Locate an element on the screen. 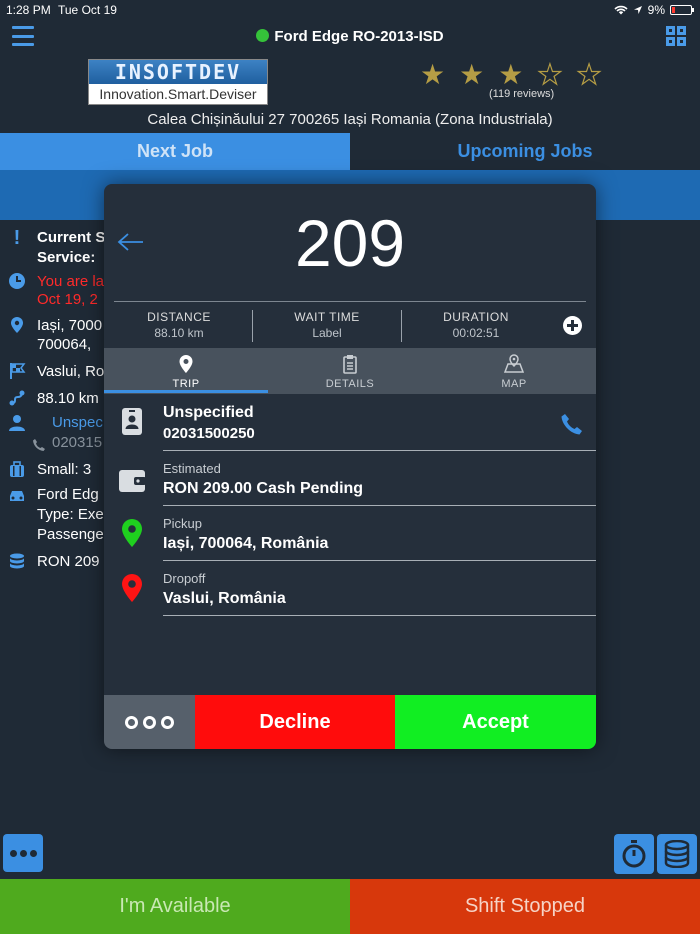 The width and height of the screenshot is (700, 934). tab-details-label: DETAILS is located at coordinates (350, 384).